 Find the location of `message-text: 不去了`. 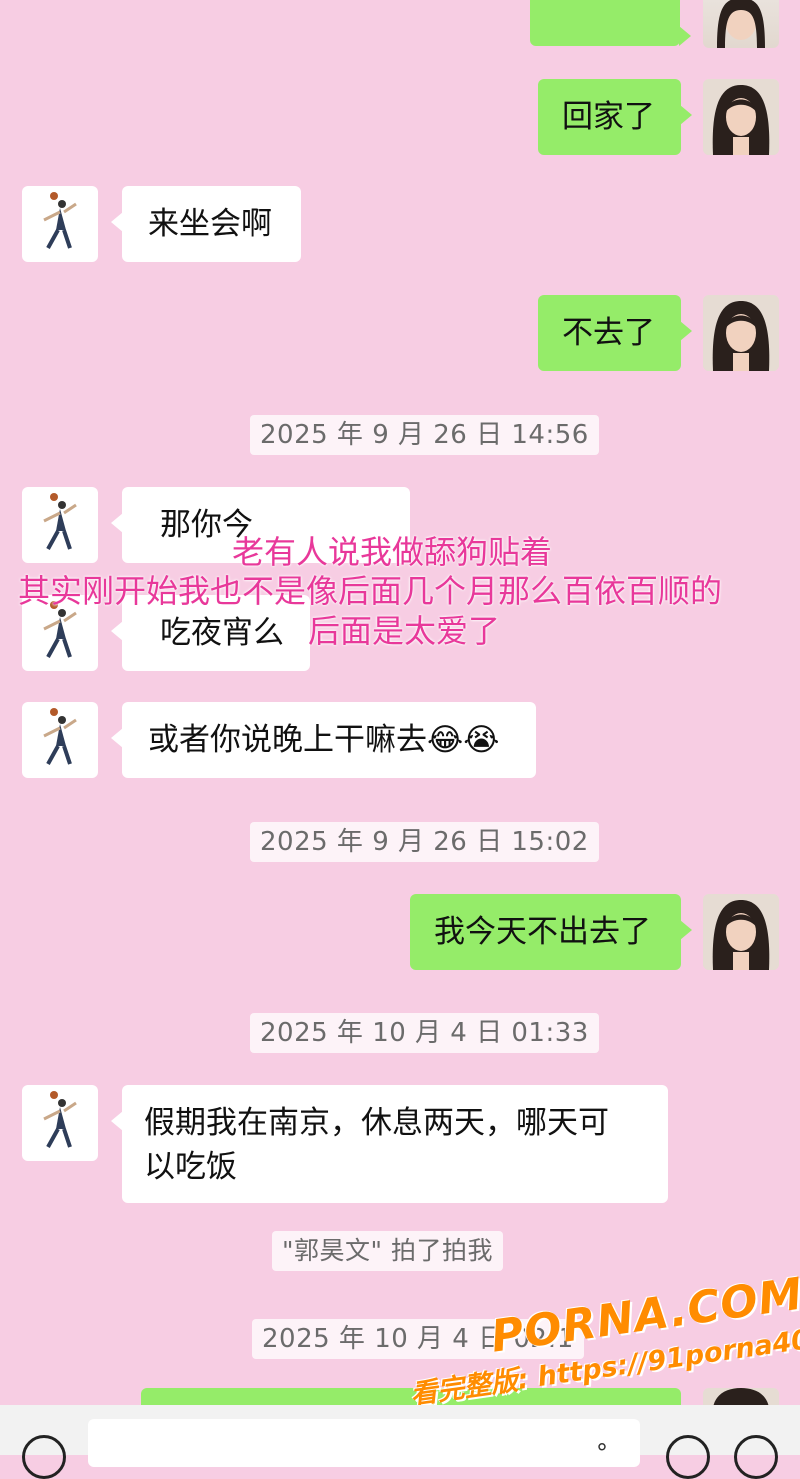

message-text: 不去了 is located at coordinates (608, 333).